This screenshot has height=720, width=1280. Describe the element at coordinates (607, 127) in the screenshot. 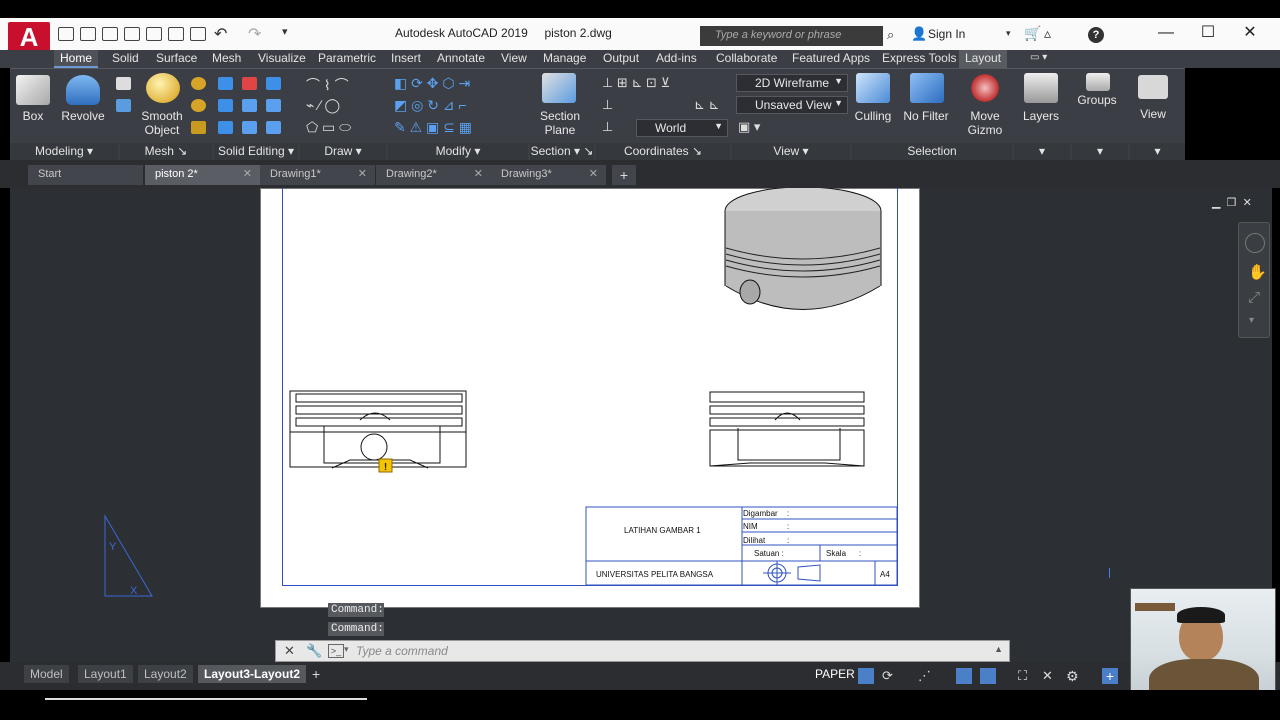

I see `ucs-icons-row3: ⊥` at that location.